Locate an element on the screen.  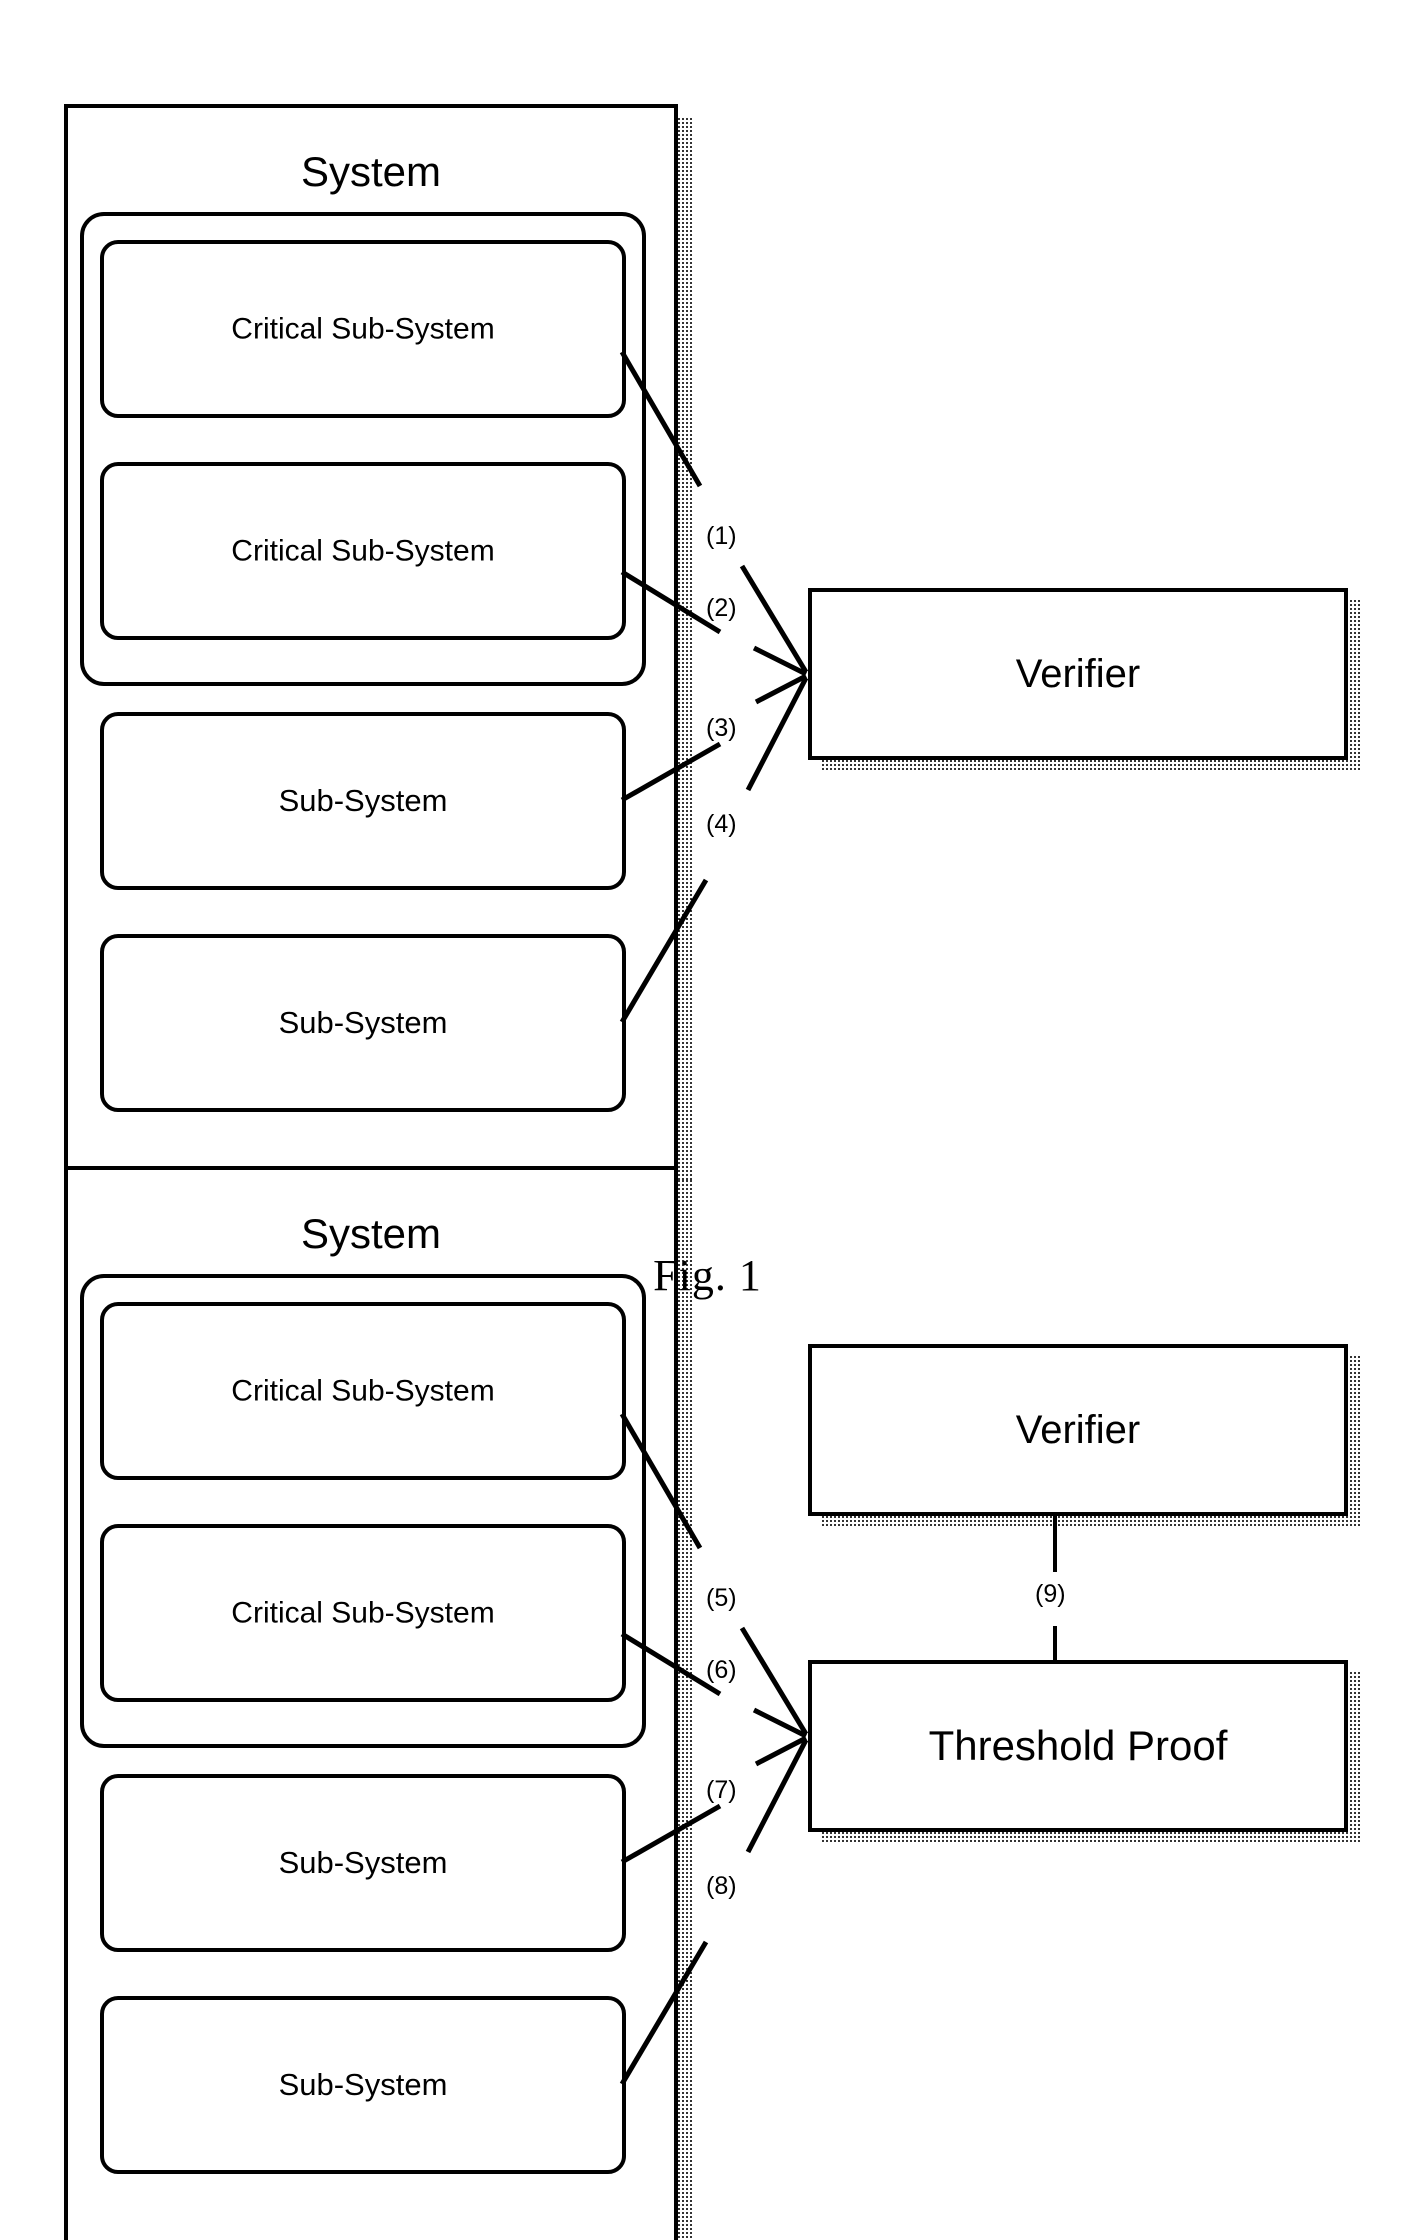
numeral-5: (5) is located at coordinates (721, 1598).